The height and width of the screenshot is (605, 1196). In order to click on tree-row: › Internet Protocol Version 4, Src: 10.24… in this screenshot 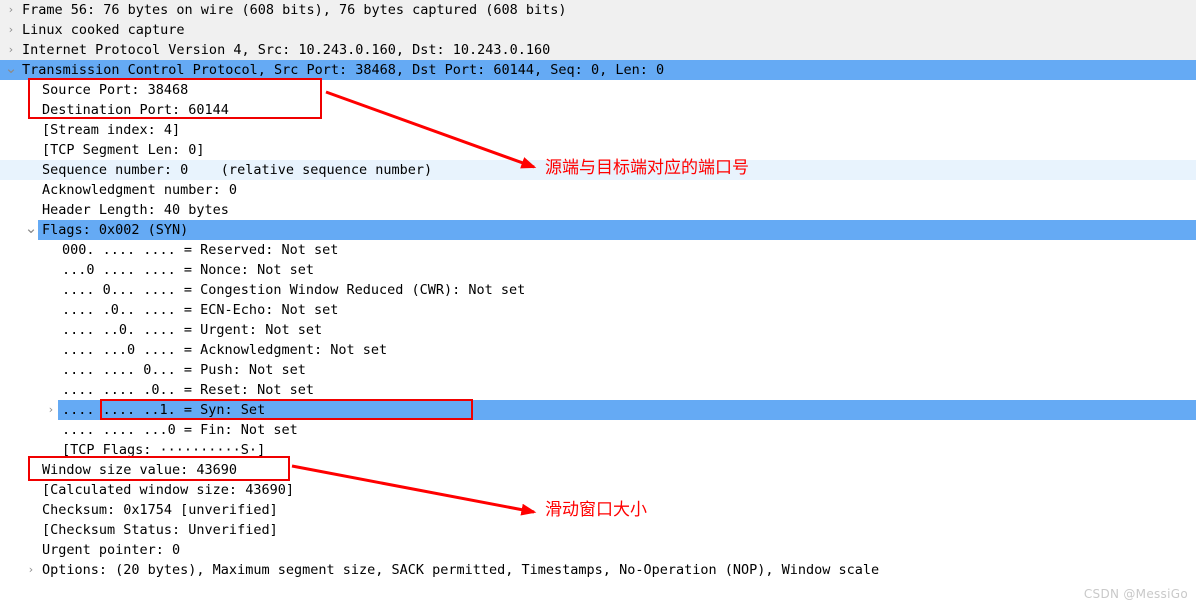, I will do `click(598, 50)`.